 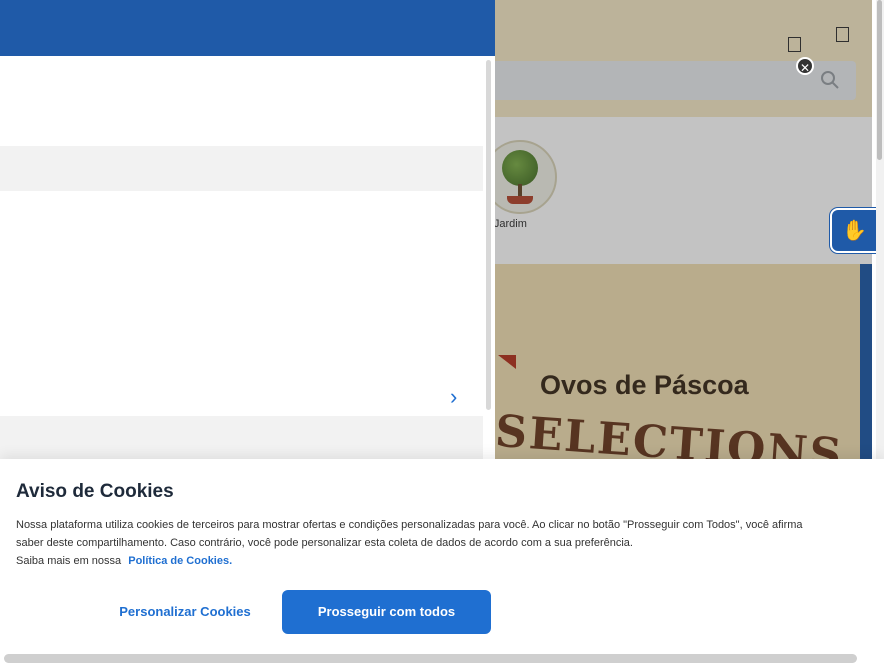 What do you see at coordinates (69, 561) in the screenshot?
I see `cookie-more-prefix: Saiba mais em nossa` at bounding box center [69, 561].